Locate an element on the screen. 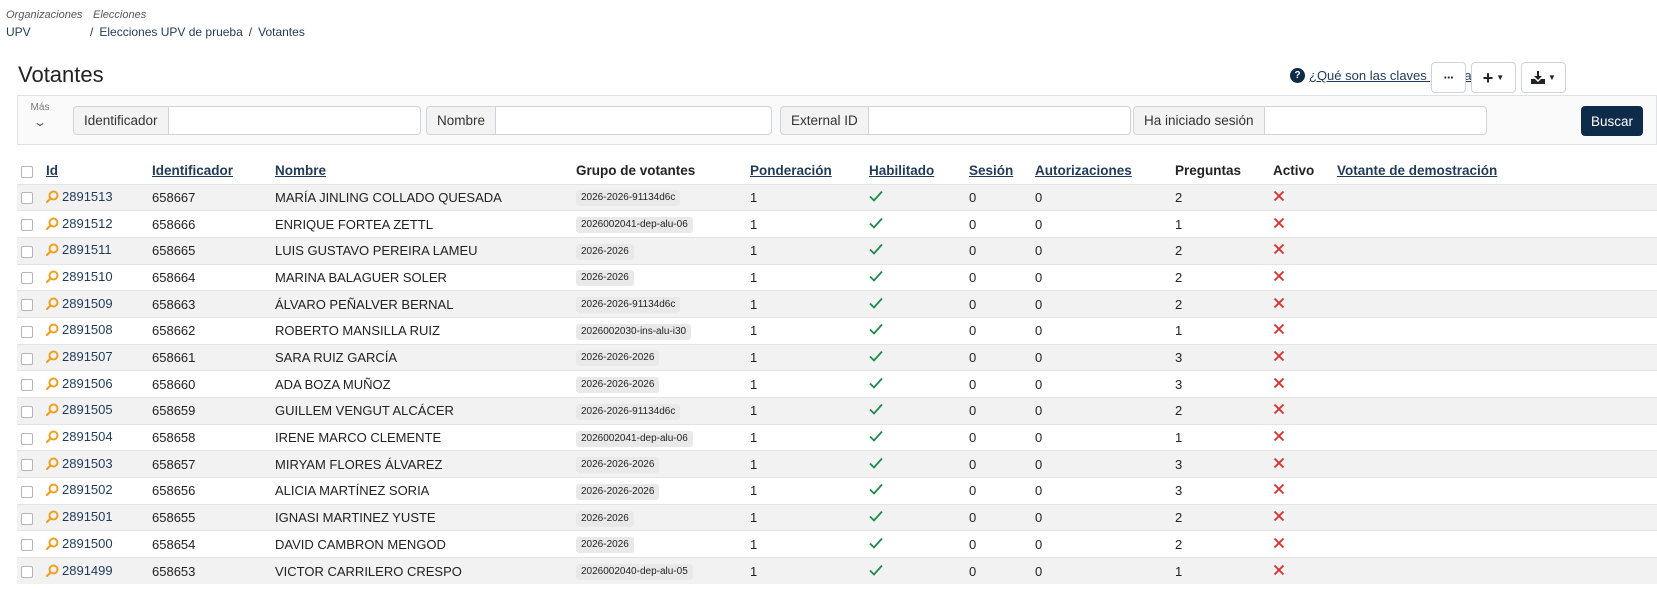 This screenshot has width=1657, height=592. identifier-cell: 658661 is located at coordinates (213, 357).